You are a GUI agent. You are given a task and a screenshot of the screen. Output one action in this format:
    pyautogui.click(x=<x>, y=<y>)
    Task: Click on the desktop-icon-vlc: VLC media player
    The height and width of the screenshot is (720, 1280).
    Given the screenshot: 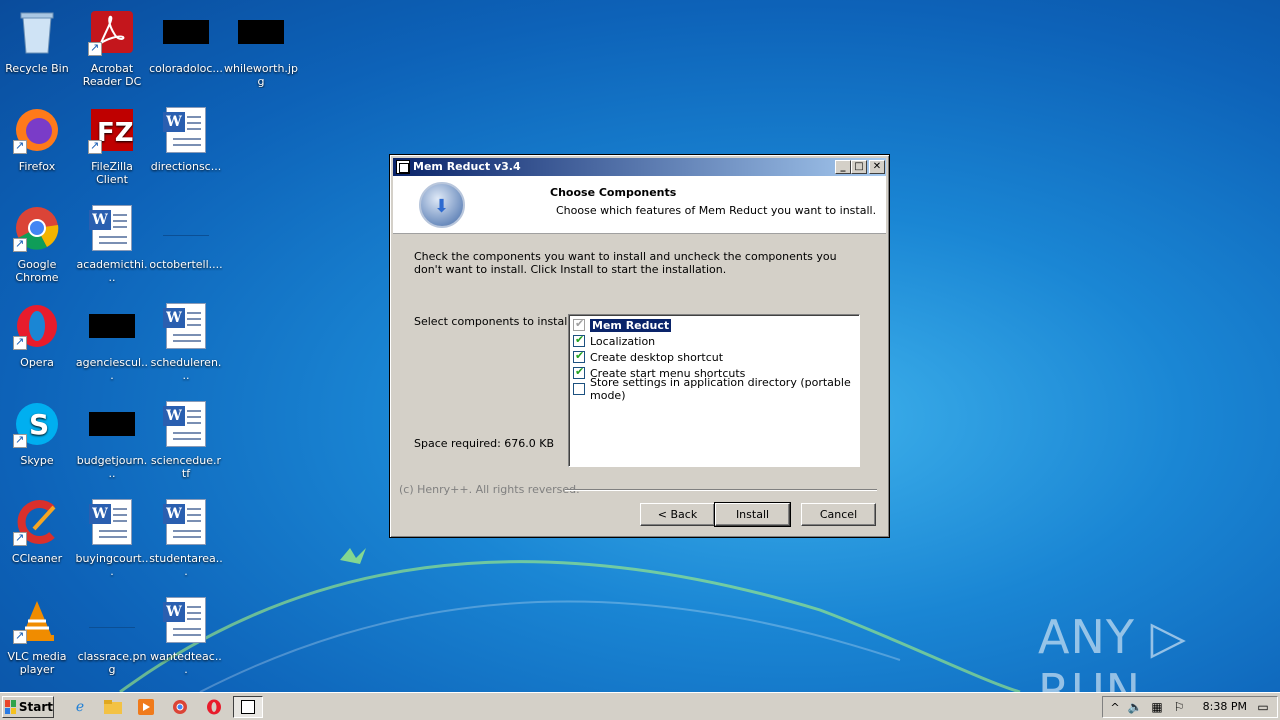 What is the action you would take?
    pyautogui.click(x=37, y=637)
    